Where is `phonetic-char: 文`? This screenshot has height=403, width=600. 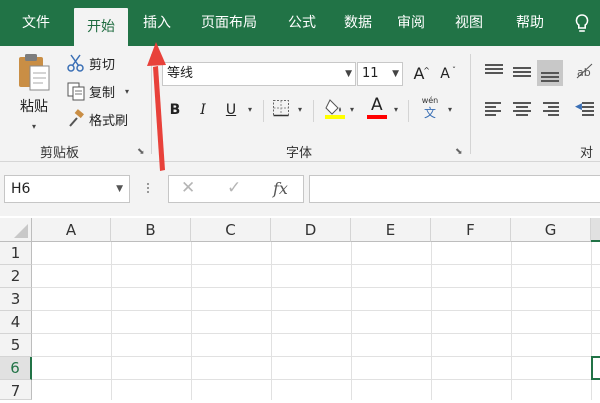
phonetic-char: 文 is located at coordinates (429, 113).